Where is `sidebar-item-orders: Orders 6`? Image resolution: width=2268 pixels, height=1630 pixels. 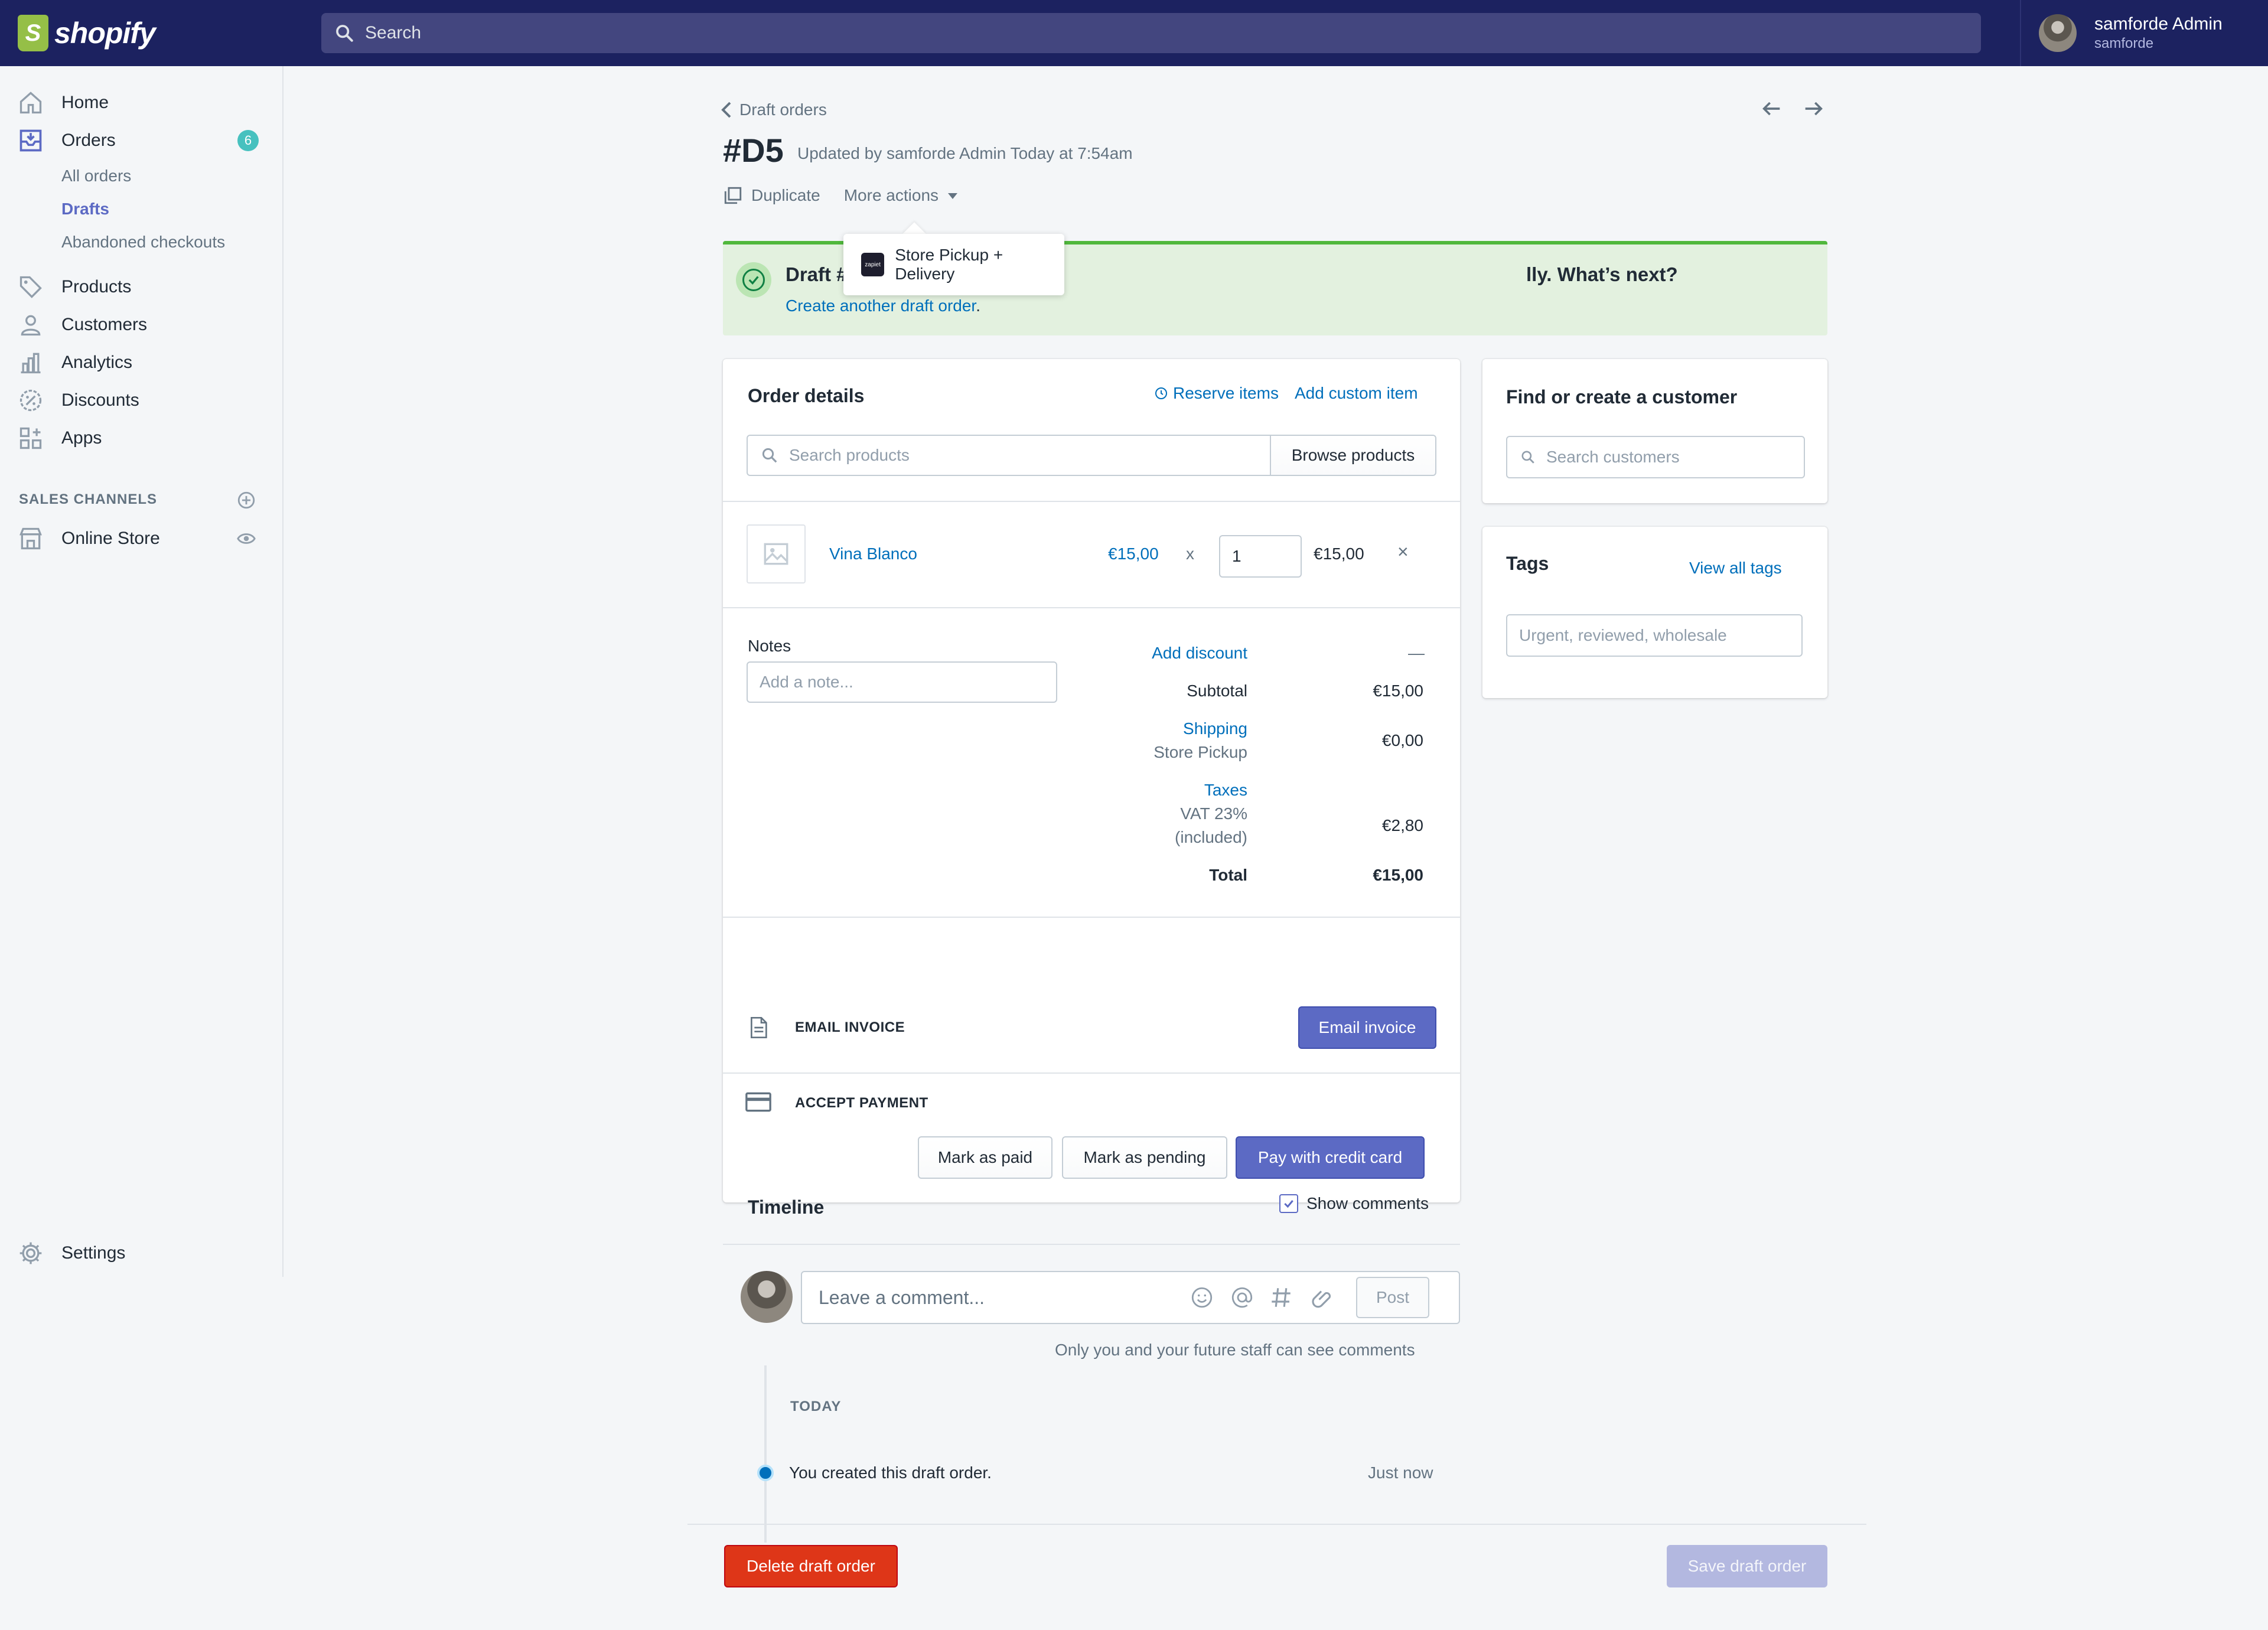
sidebar-item-orders: Orders 6 is located at coordinates (141, 140).